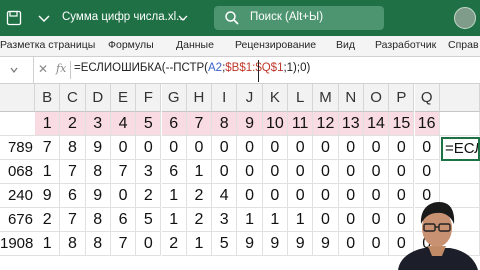  What do you see at coordinates (250, 98) in the screenshot?
I see `column-header-j: J` at bounding box center [250, 98].